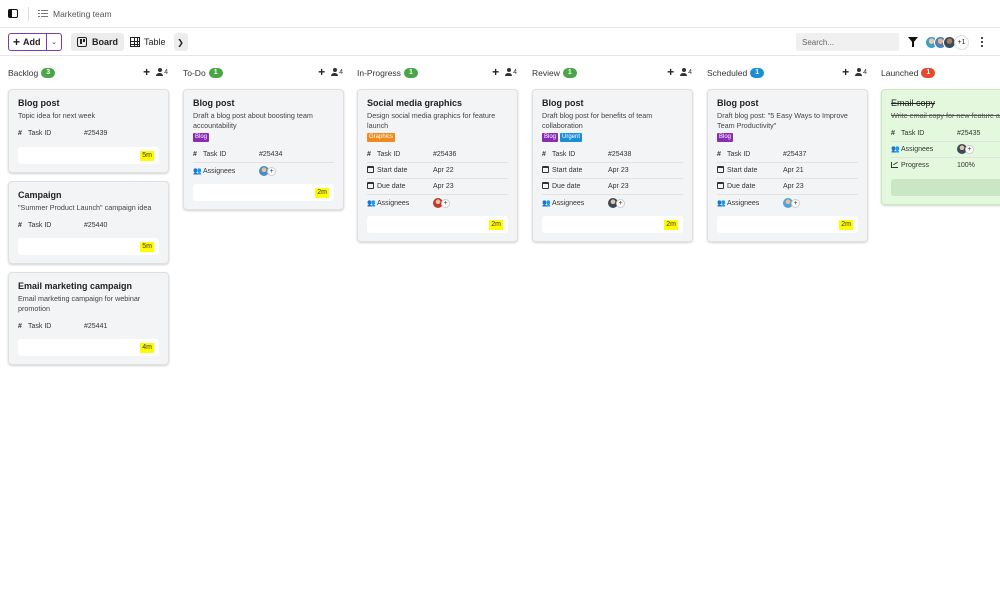 The image size is (1000, 610). I want to click on field-value: Apr 21, so click(793, 170).